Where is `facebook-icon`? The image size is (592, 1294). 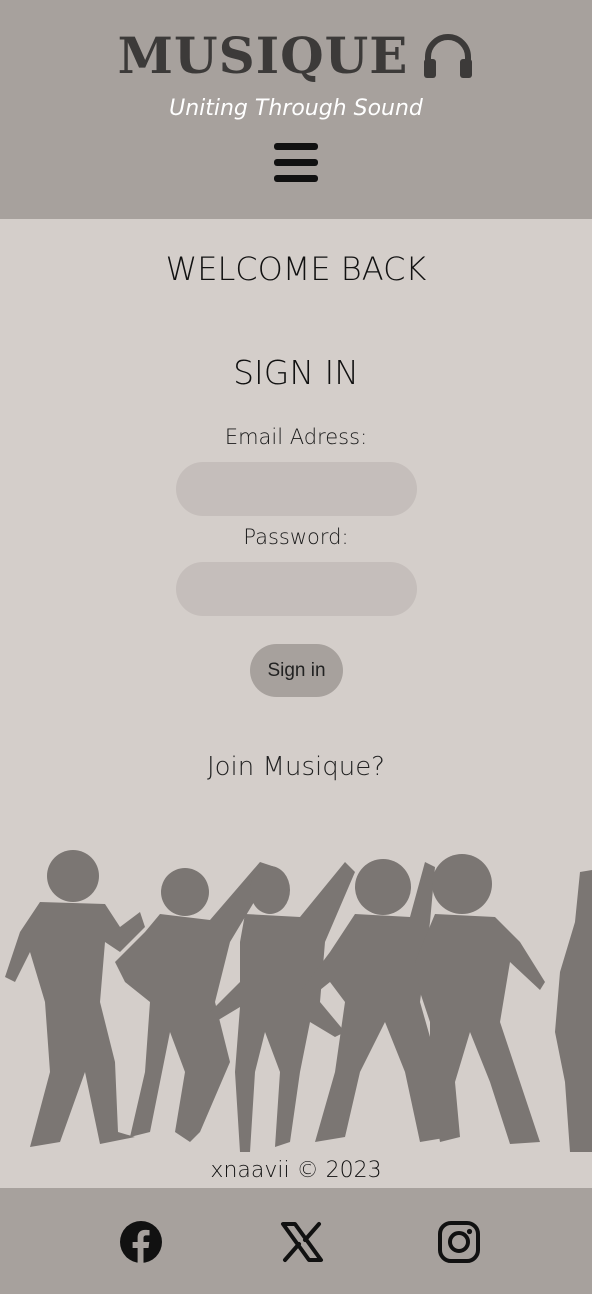
facebook-icon is located at coordinates (141, 1242).